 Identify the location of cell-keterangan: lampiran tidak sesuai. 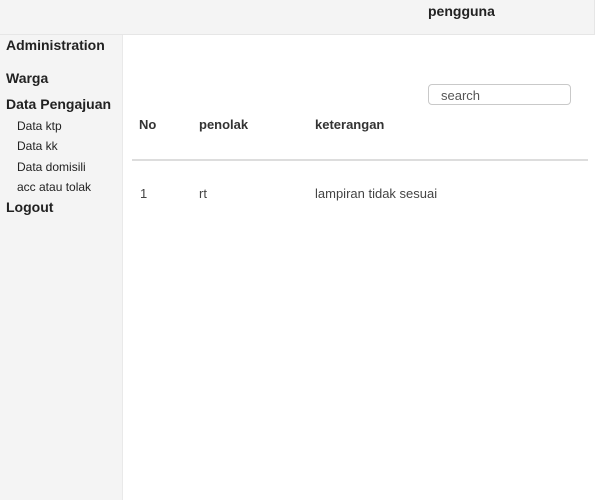
(376, 193).